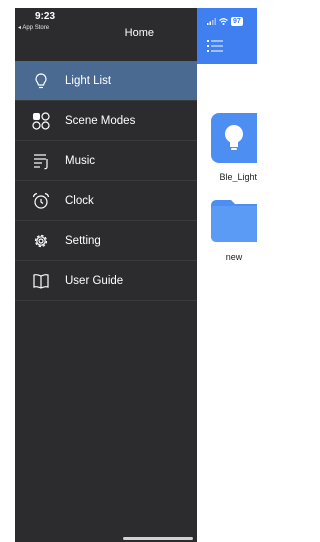  I want to click on menu-item-light-list: Light List, so click(106, 81).